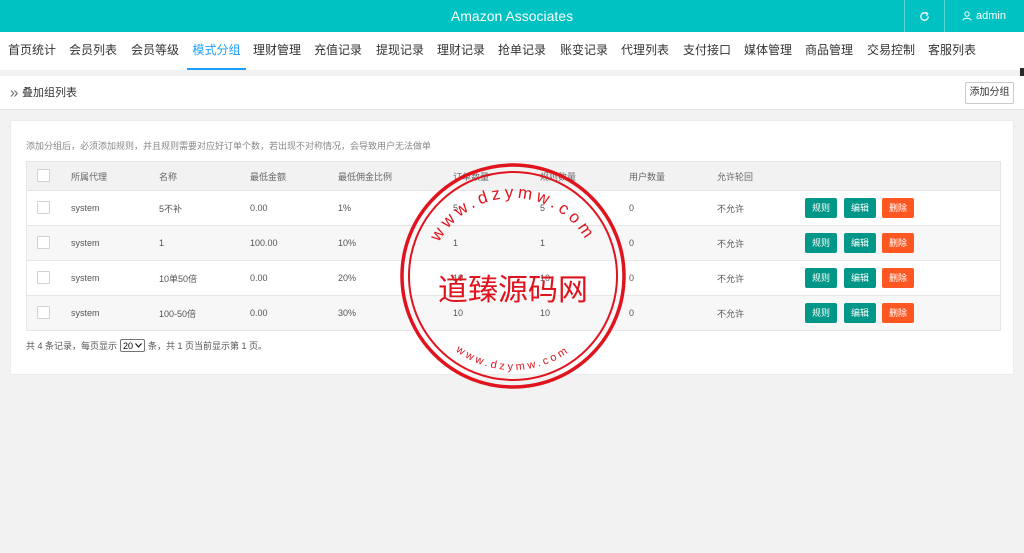 This screenshot has width=1024, height=553. What do you see at coordinates (461, 51) in the screenshot?
I see `nav-tab-finance-records: 理财记录` at bounding box center [461, 51].